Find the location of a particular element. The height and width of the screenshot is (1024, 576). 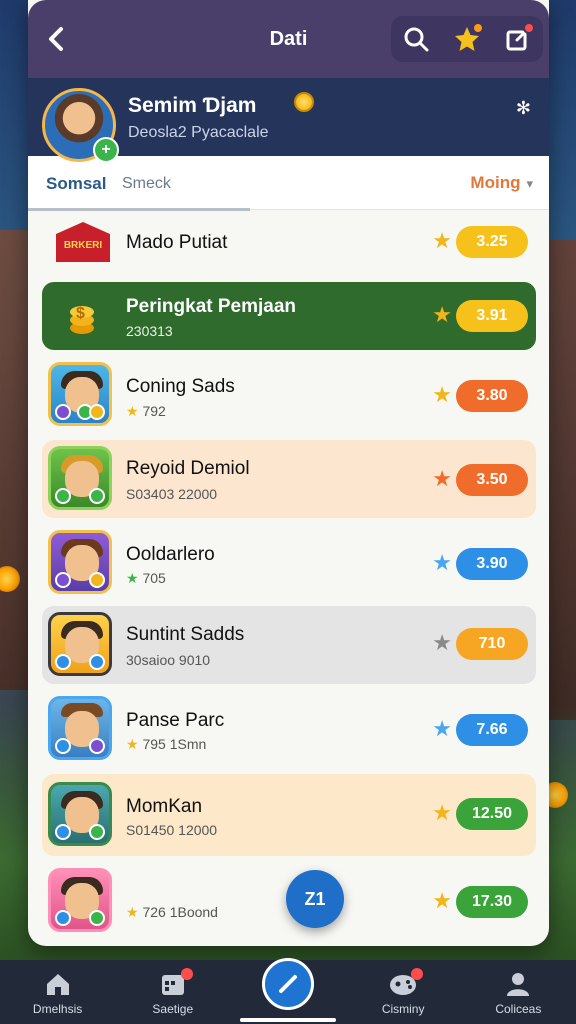

nav-calendar: Saetige is located at coordinates (173, 996).